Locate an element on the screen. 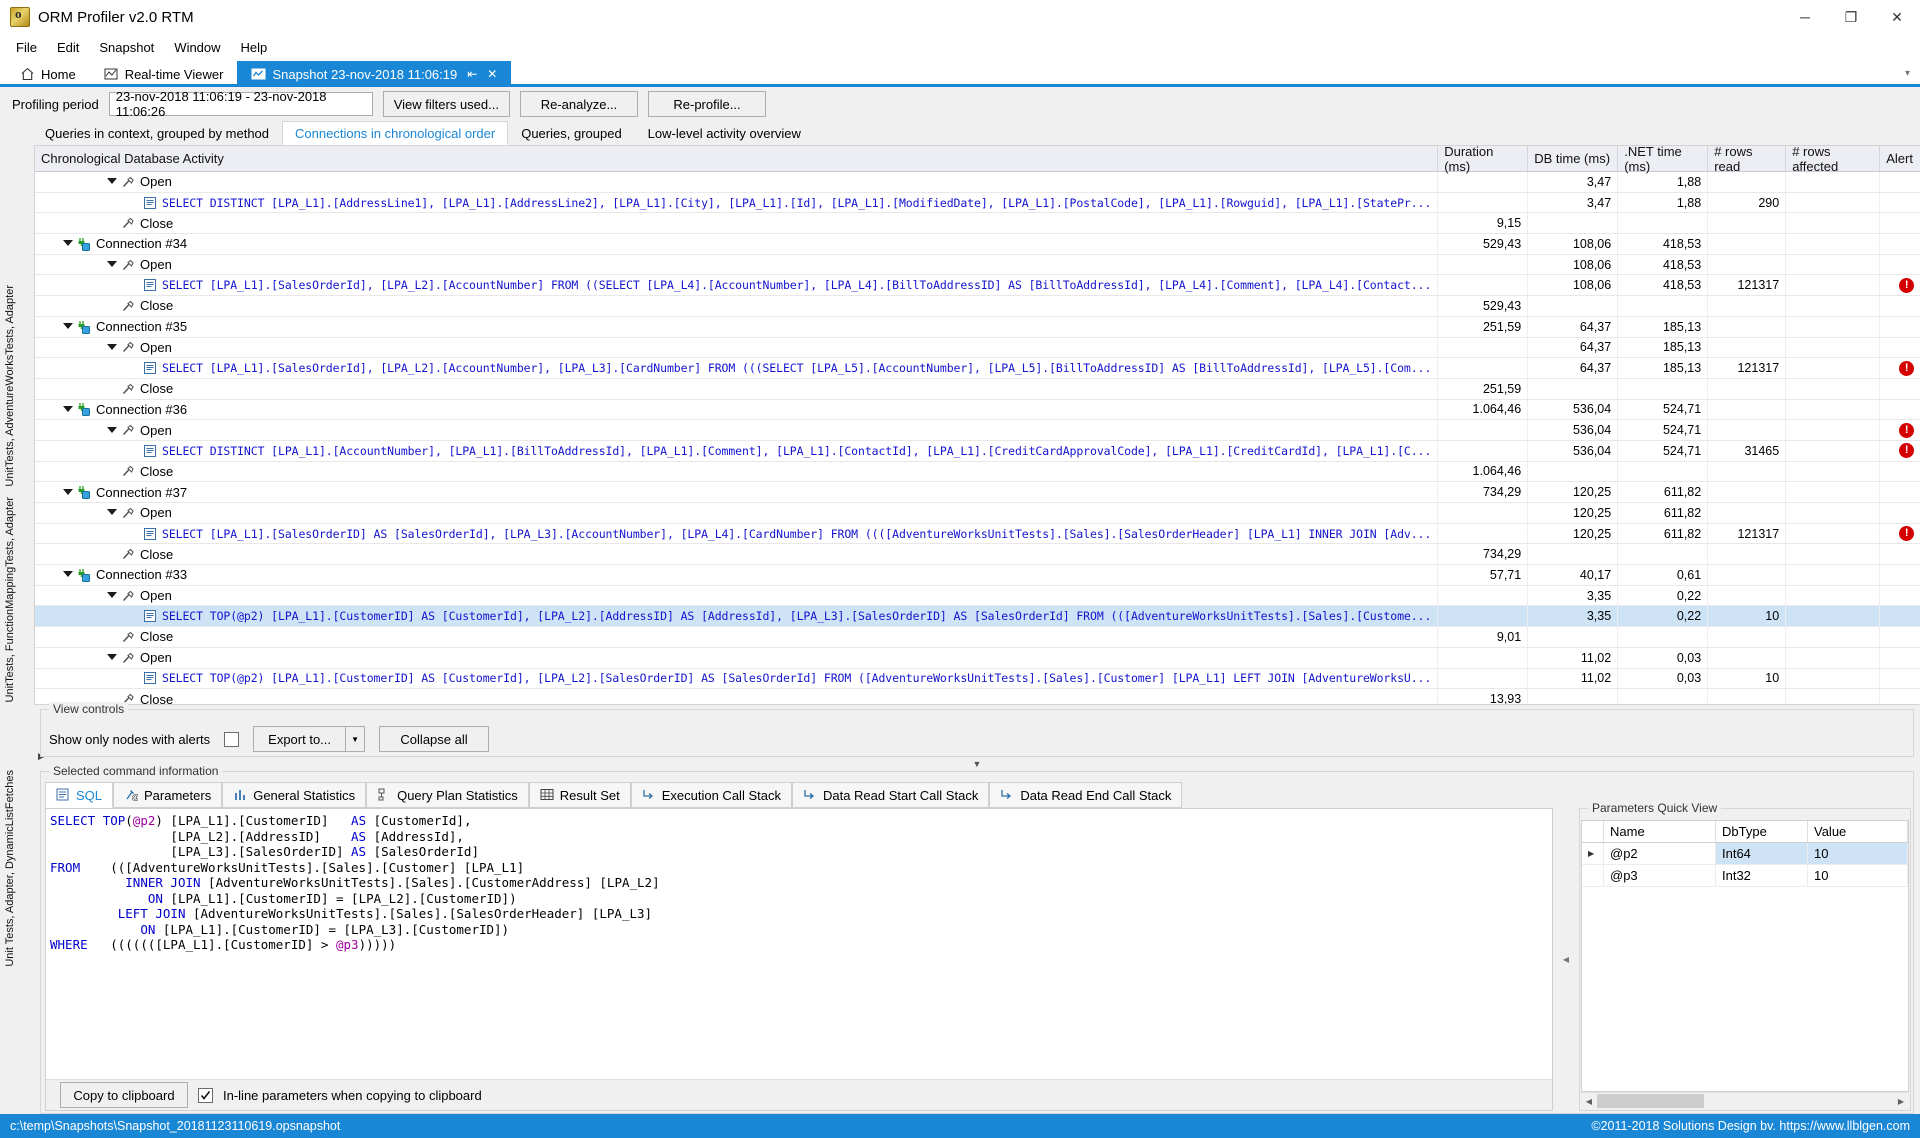 Image resolution: width=1920 pixels, height=1138 pixels. sql-pane-splitter: ◀ is located at coordinates (1566, 959).